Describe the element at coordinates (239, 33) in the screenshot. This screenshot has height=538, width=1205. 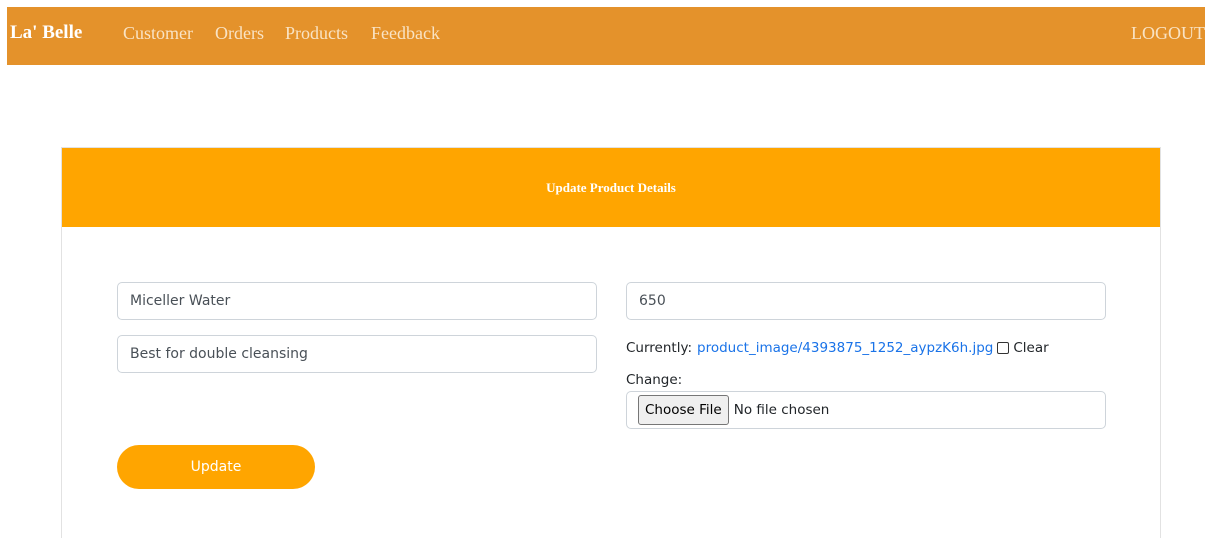
I see `nav-link-orders: Orders` at that location.